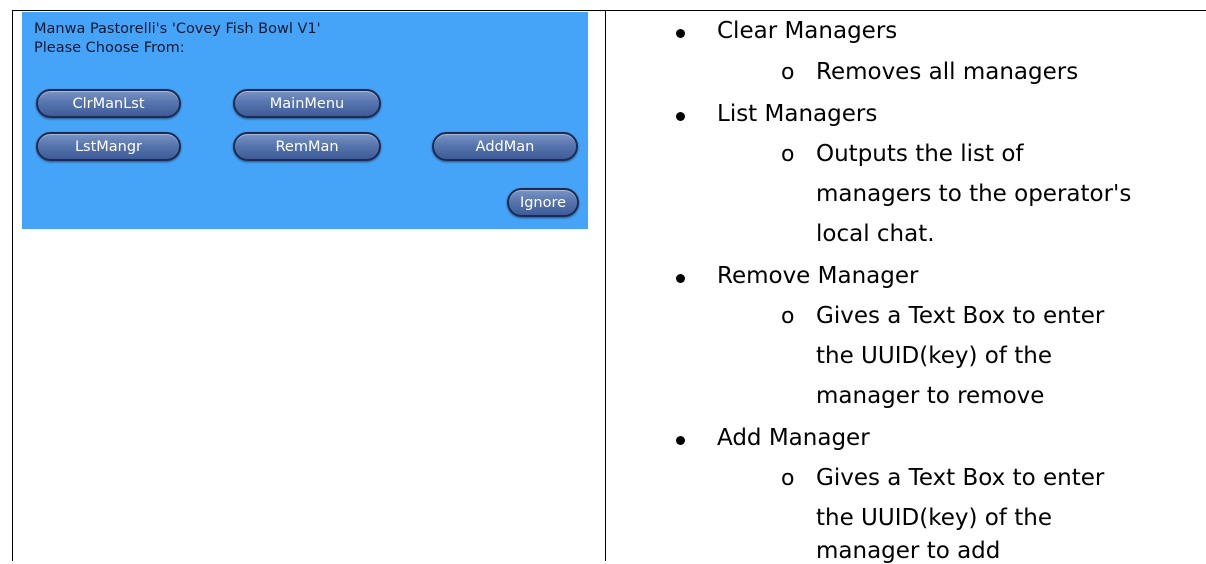 This screenshot has width=1206, height=564. Describe the element at coordinates (807, 31) in the screenshot. I see `list-item-label: Clear Managers` at that location.